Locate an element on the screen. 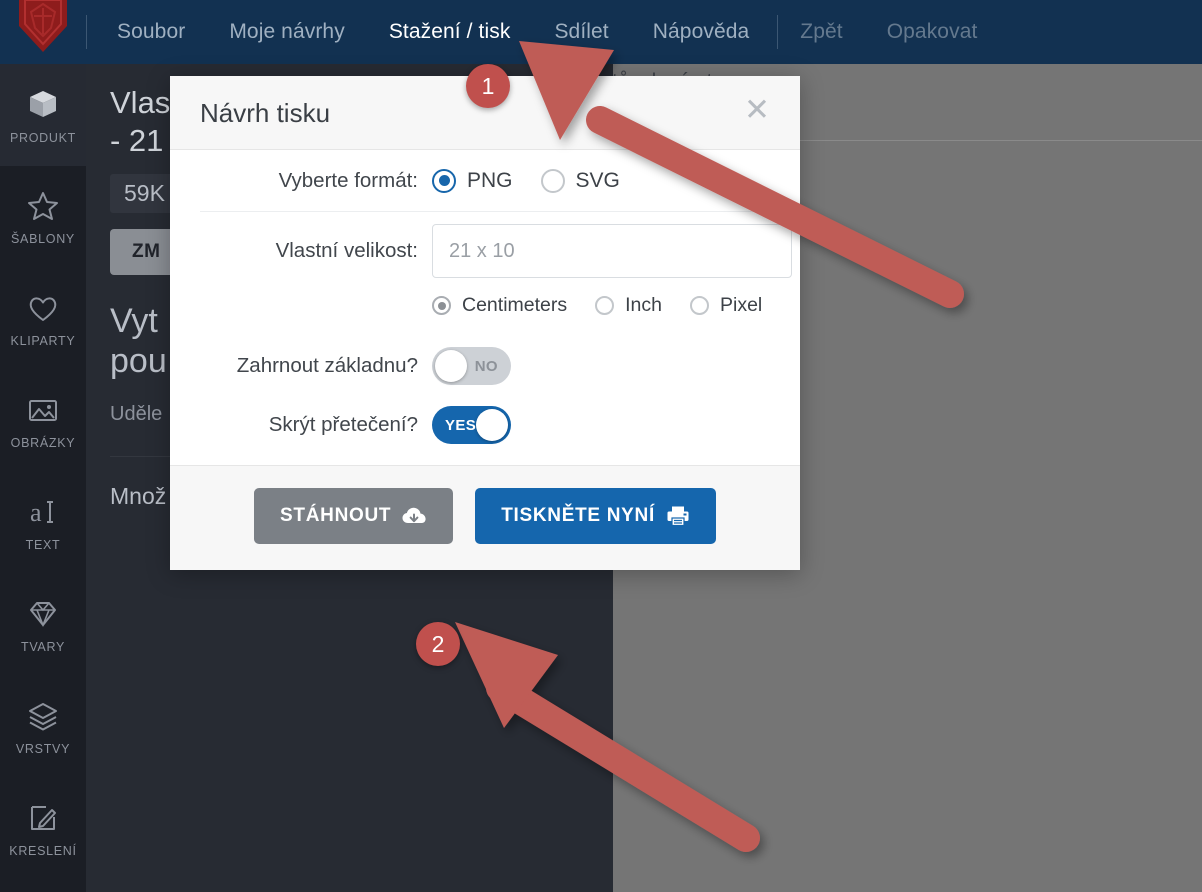 Image resolution: width=1202 pixels, height=892 pixels. radio-centimeters-indicator is located at coordinates (441, 305).